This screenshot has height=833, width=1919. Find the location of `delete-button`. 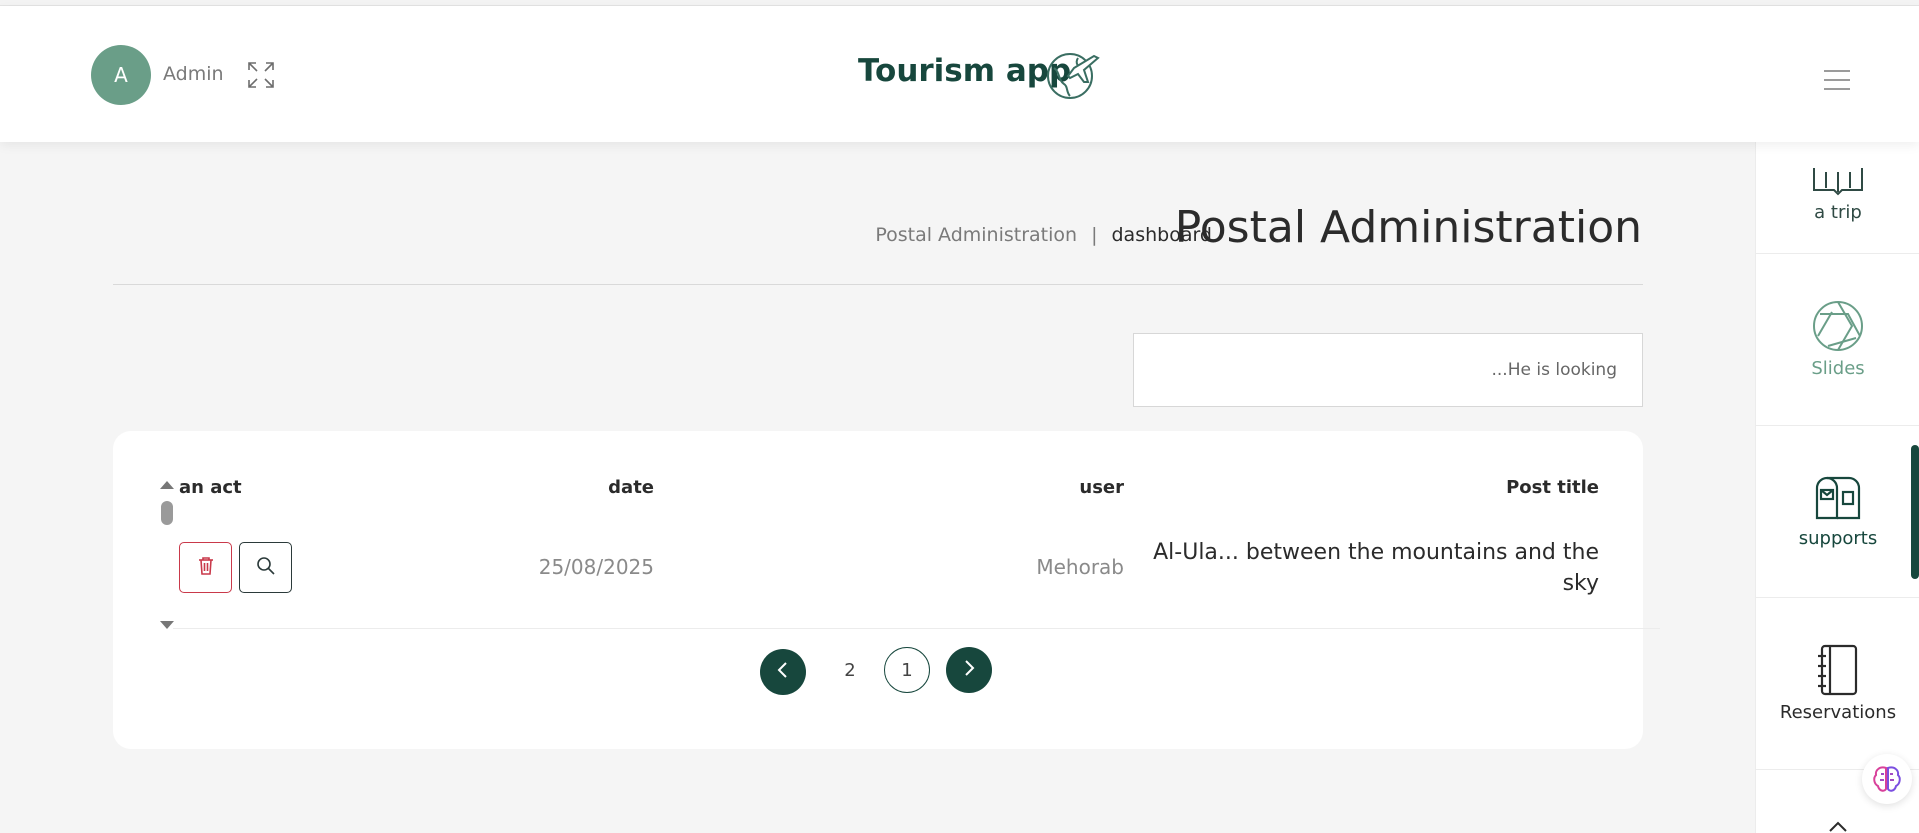

delete-button is located at coordinates (205, 567).